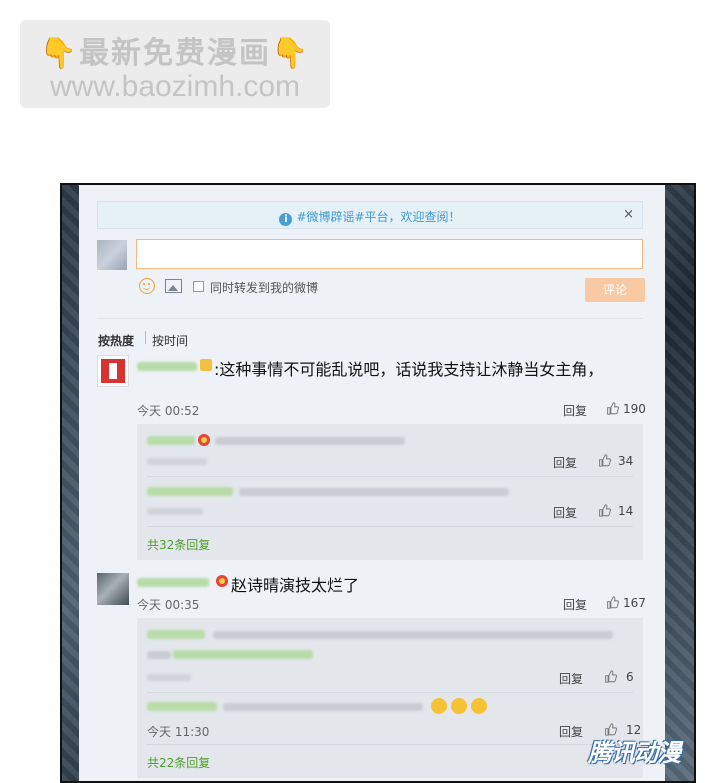 This screenshot has height=783, width=720. What do you see at coordinates (634, 753) in the screenshot?
I see `brand-watermark: 腾讯动漫` at bounding box center [634, 753].